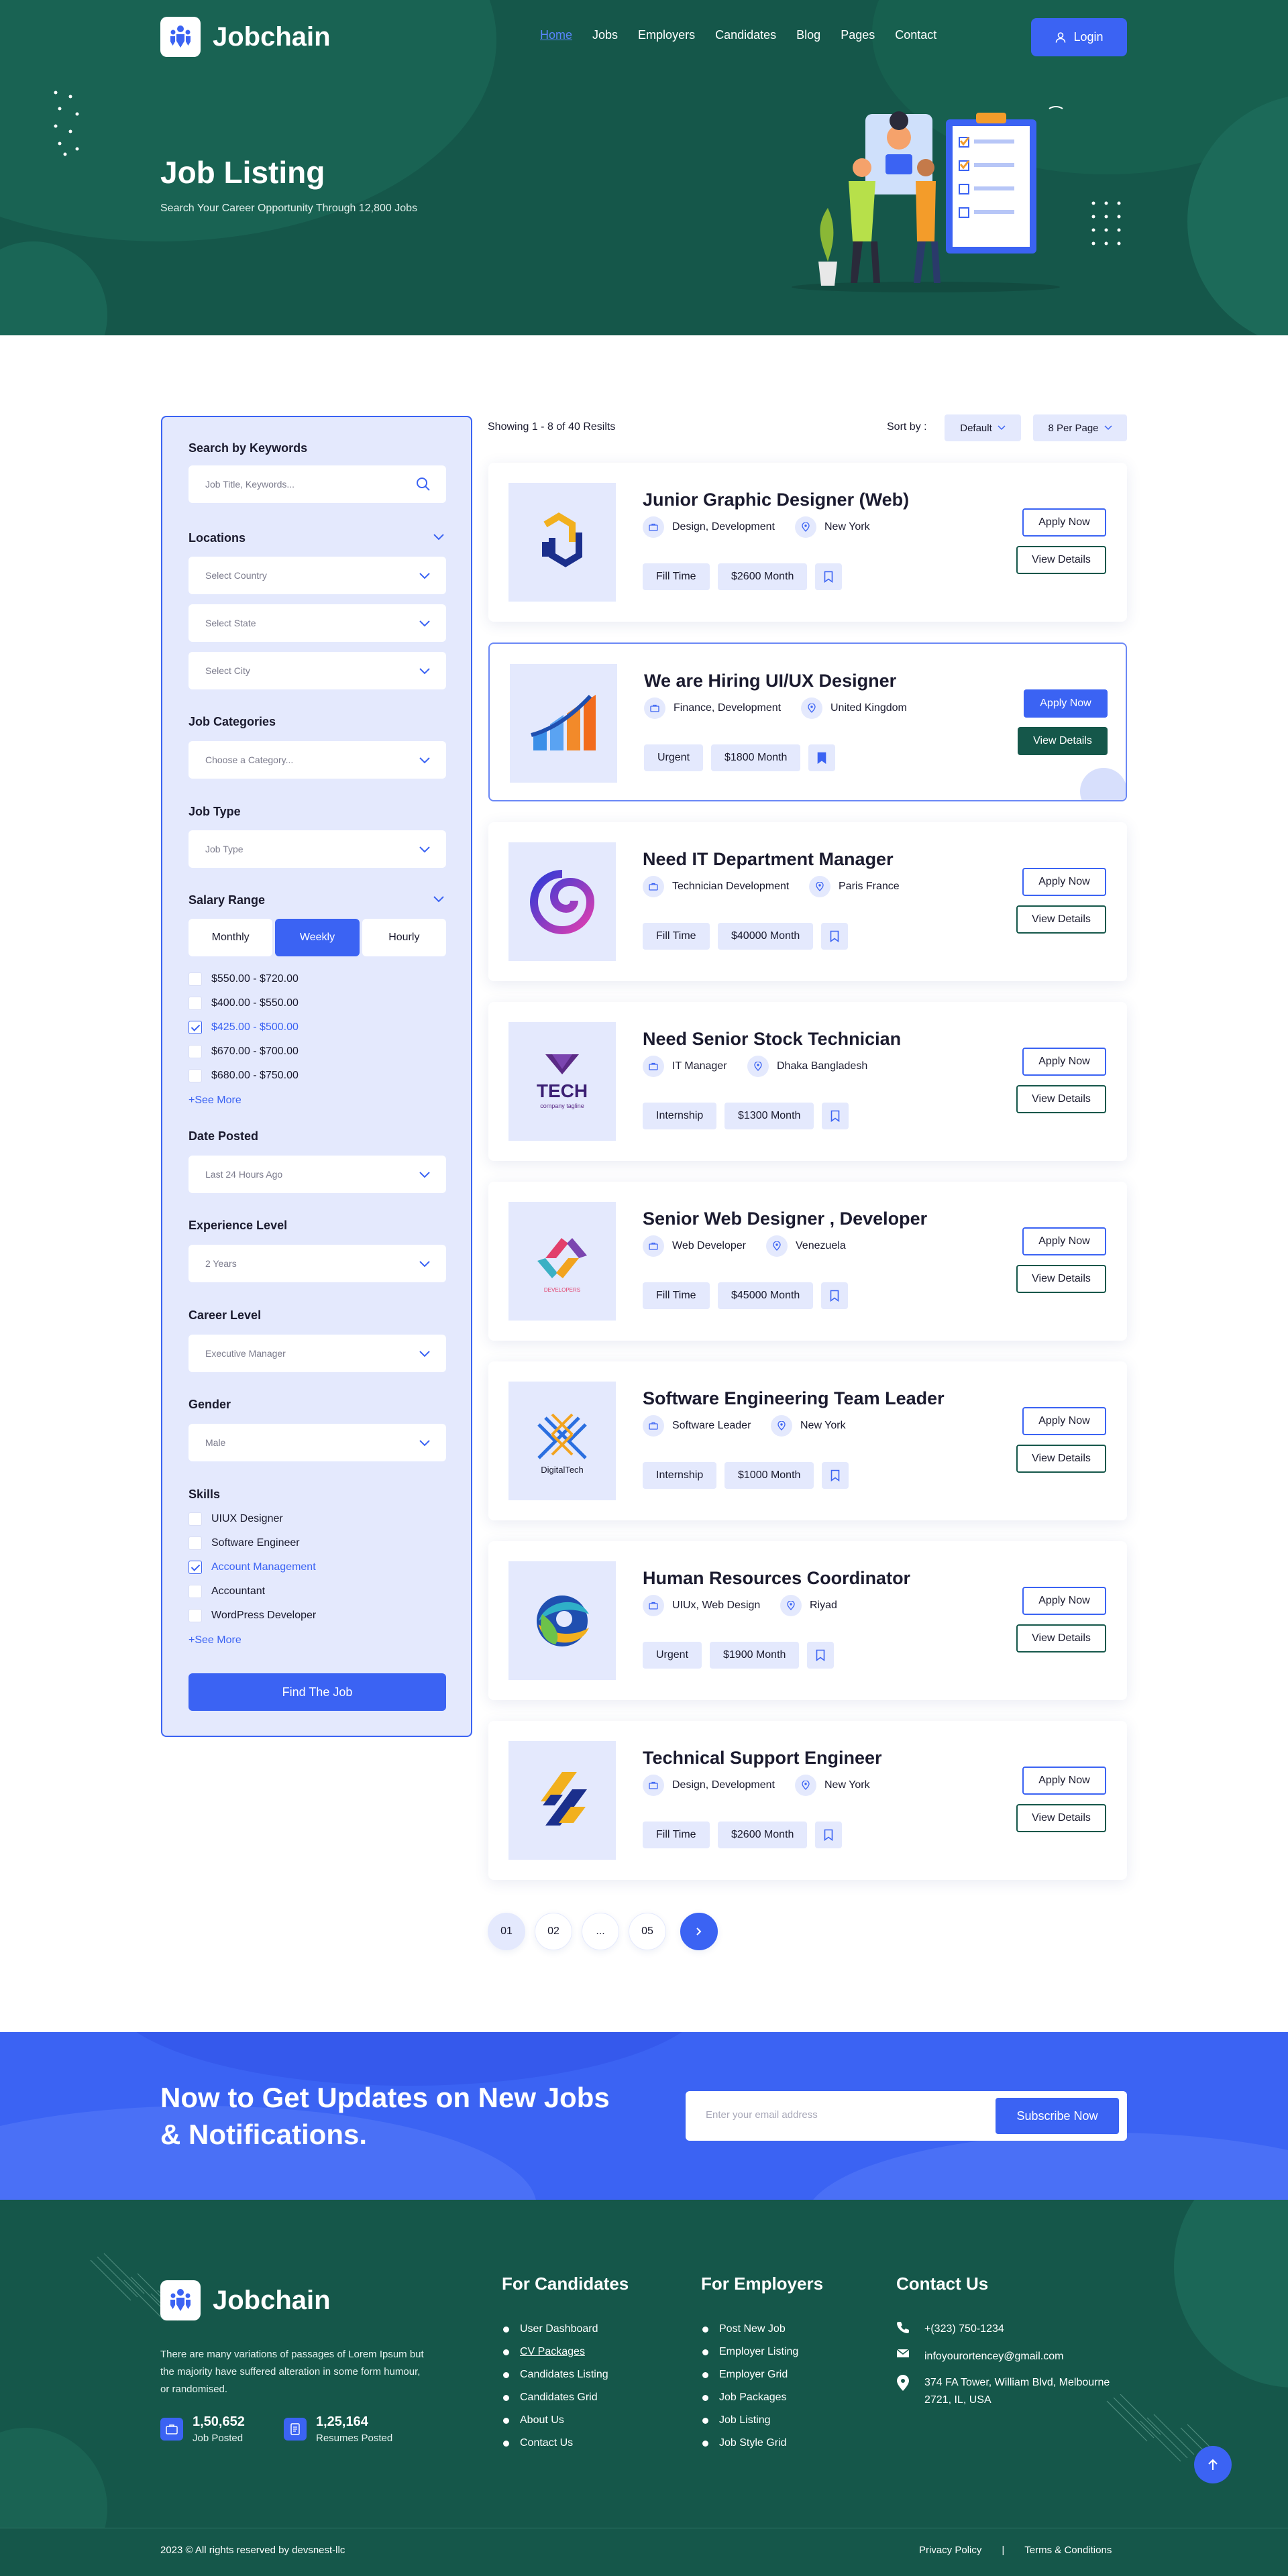  Describe the element at coordinates (506, 1931) in the screenshot. I see `page-button: 01` at that location.